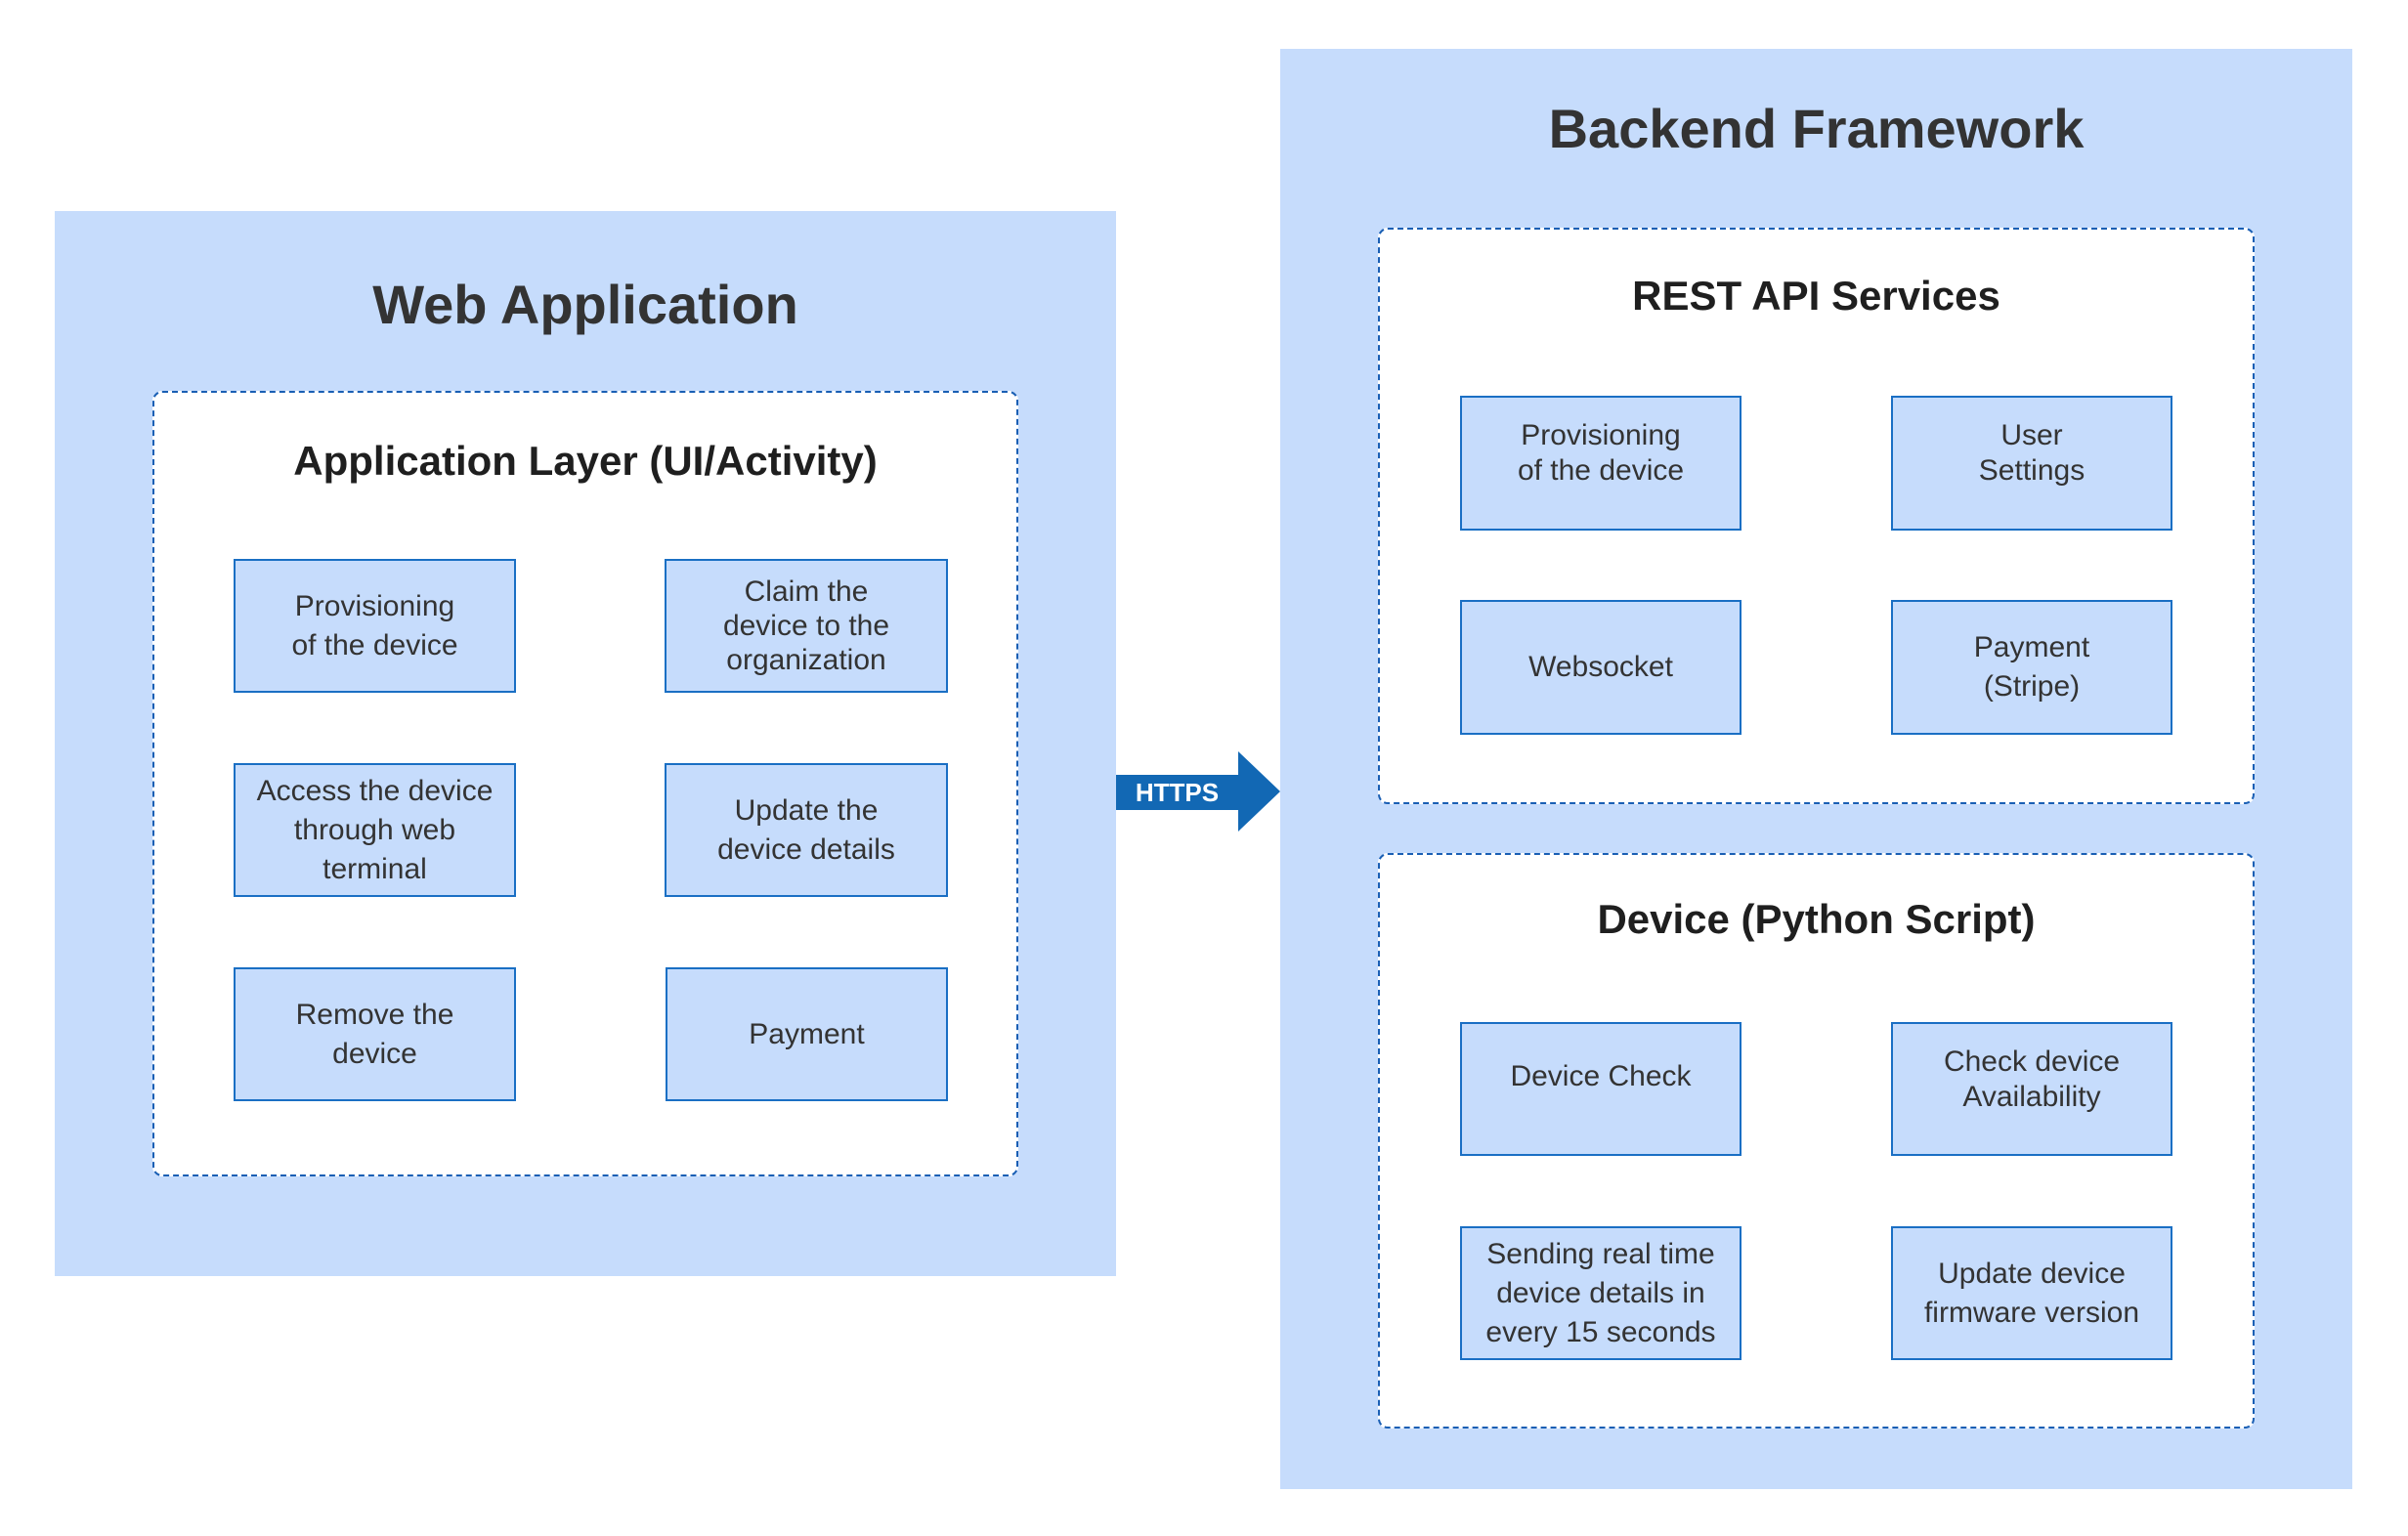  Describe the element at coordinates (2032, 667) in the screenshot. I see `rest-node-payment-stripe: Payment (Stripe)` at that location.